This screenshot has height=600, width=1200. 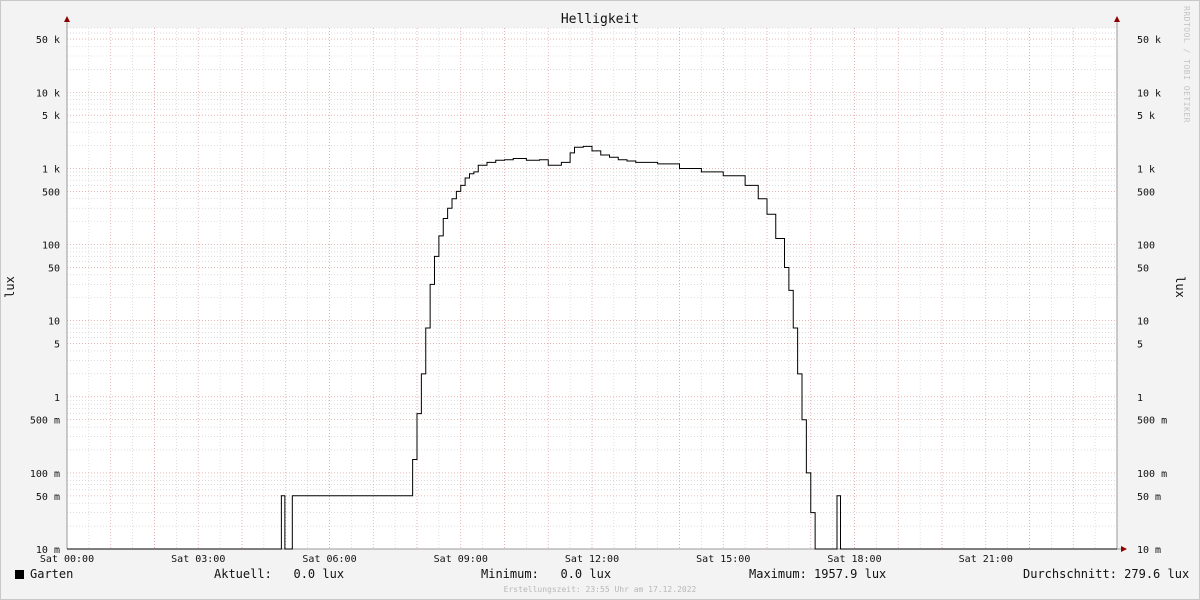 What do you see at coordinates (600, 589) in the screenshot?
I see `creation-time-footer: Erstellungszeit: 23:55 Uhr am 17.12.2022` at bounding box center [600, 589].